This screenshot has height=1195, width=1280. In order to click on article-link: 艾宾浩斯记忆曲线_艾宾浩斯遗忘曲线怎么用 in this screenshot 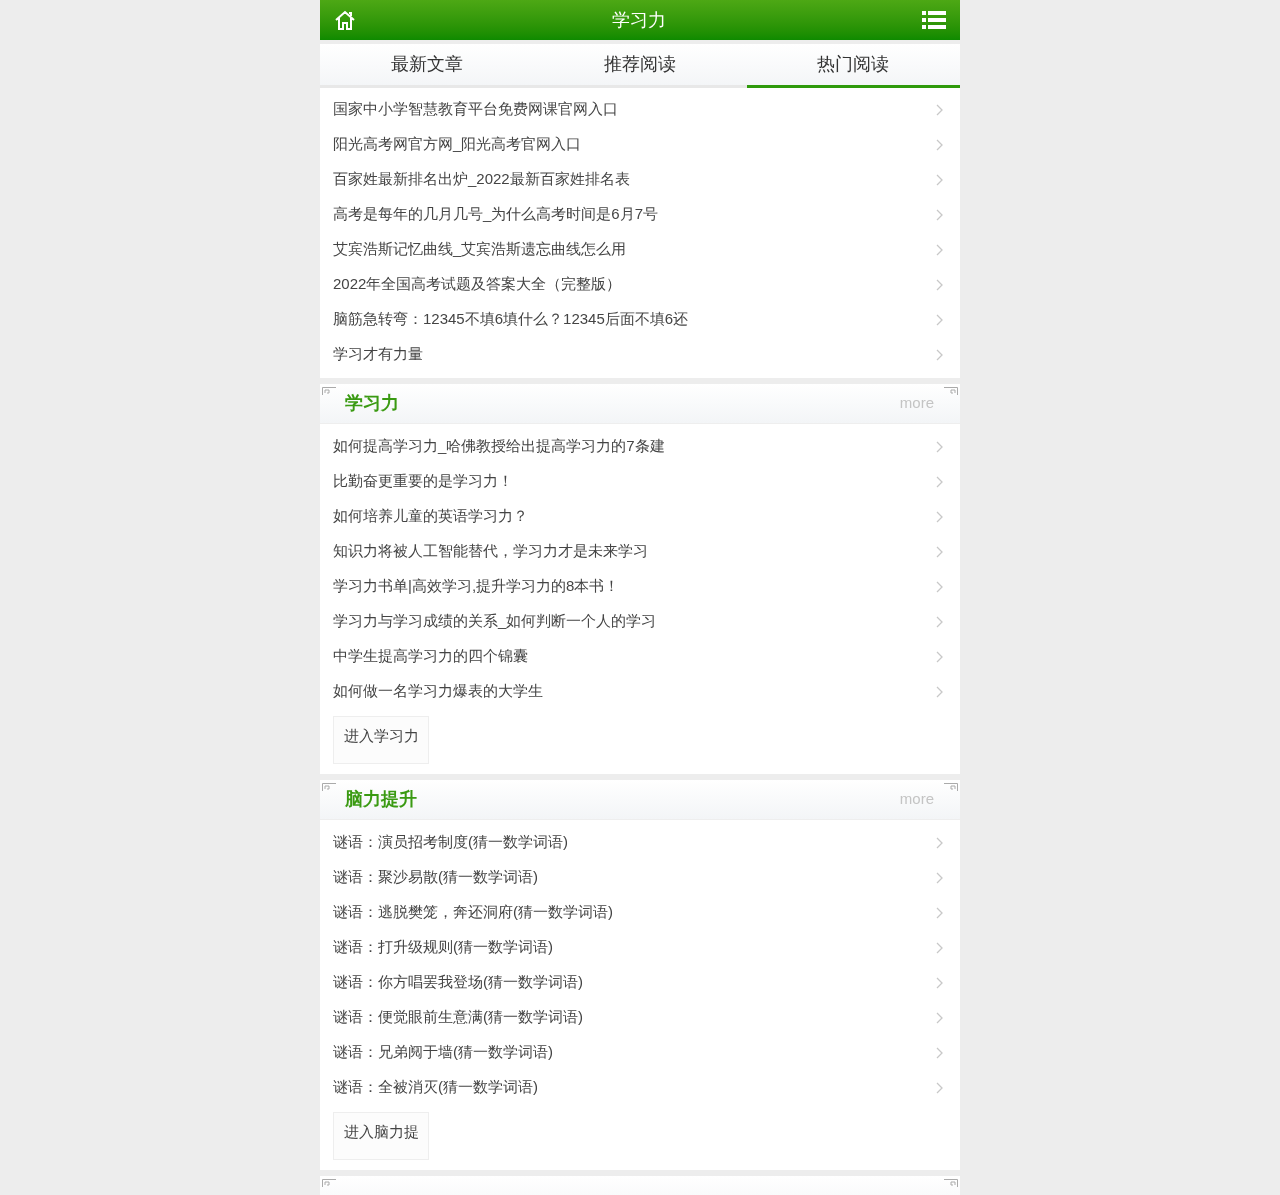, I will do `click(640, 249)`.